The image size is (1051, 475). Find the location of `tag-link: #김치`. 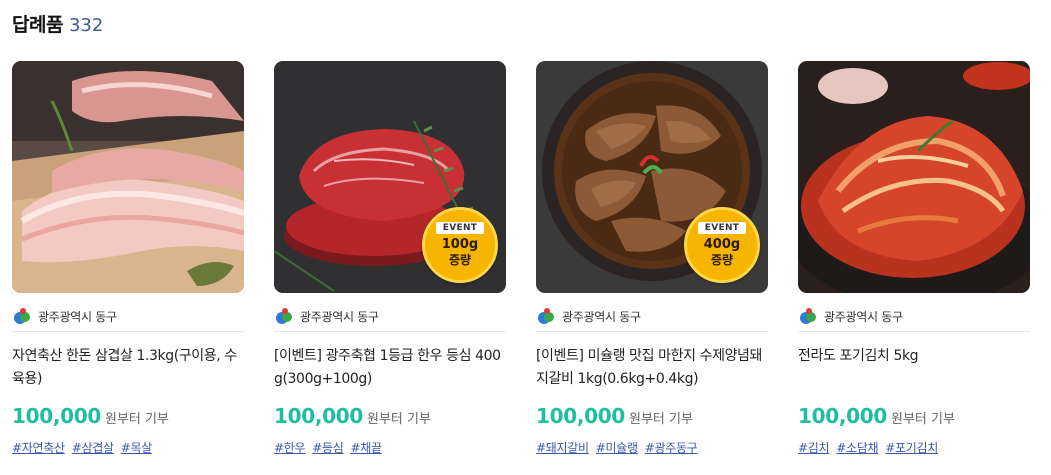

tag-link: #김치 is located at coordinates (814, 447).